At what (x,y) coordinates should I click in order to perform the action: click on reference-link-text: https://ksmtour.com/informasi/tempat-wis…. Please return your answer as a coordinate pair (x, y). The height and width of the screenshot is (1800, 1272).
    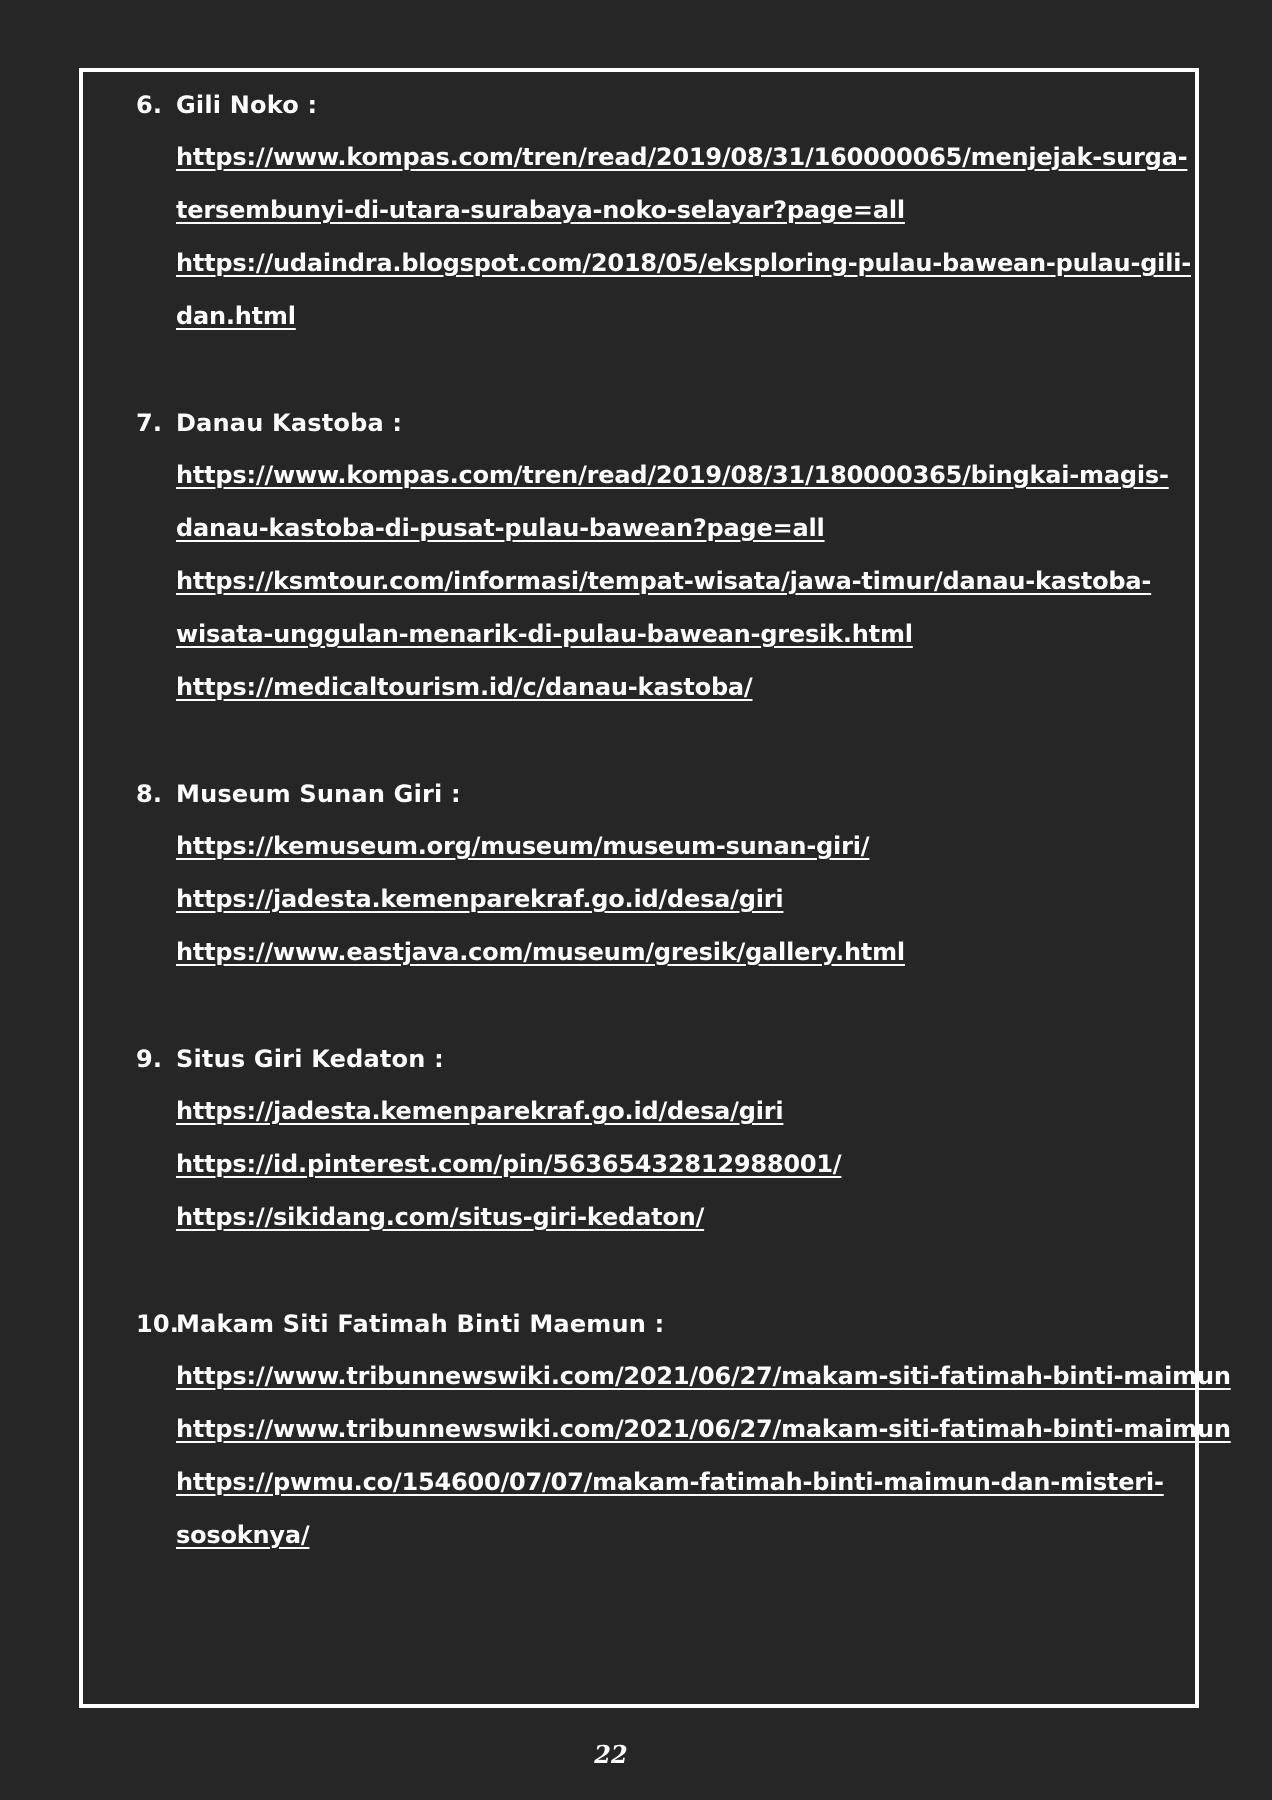
    Looking at the image, I should click on (664, 581).